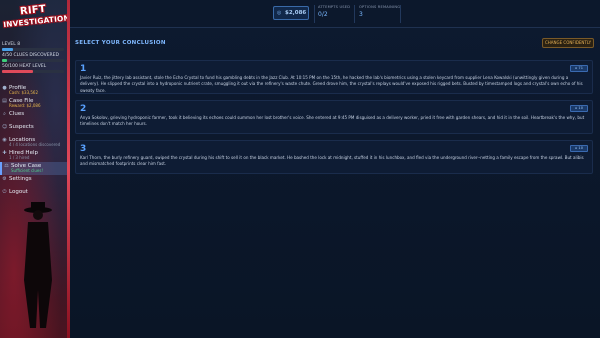  I want to click on sidebar-item-clues: ⌕ Clues, so click(33, 116).